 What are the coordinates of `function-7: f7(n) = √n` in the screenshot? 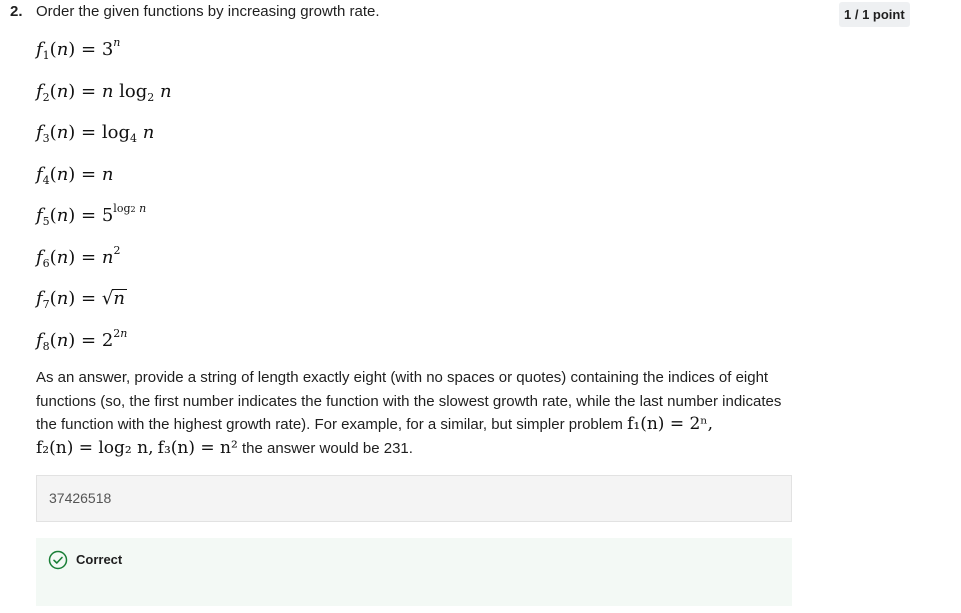 It's located at (81, 299).